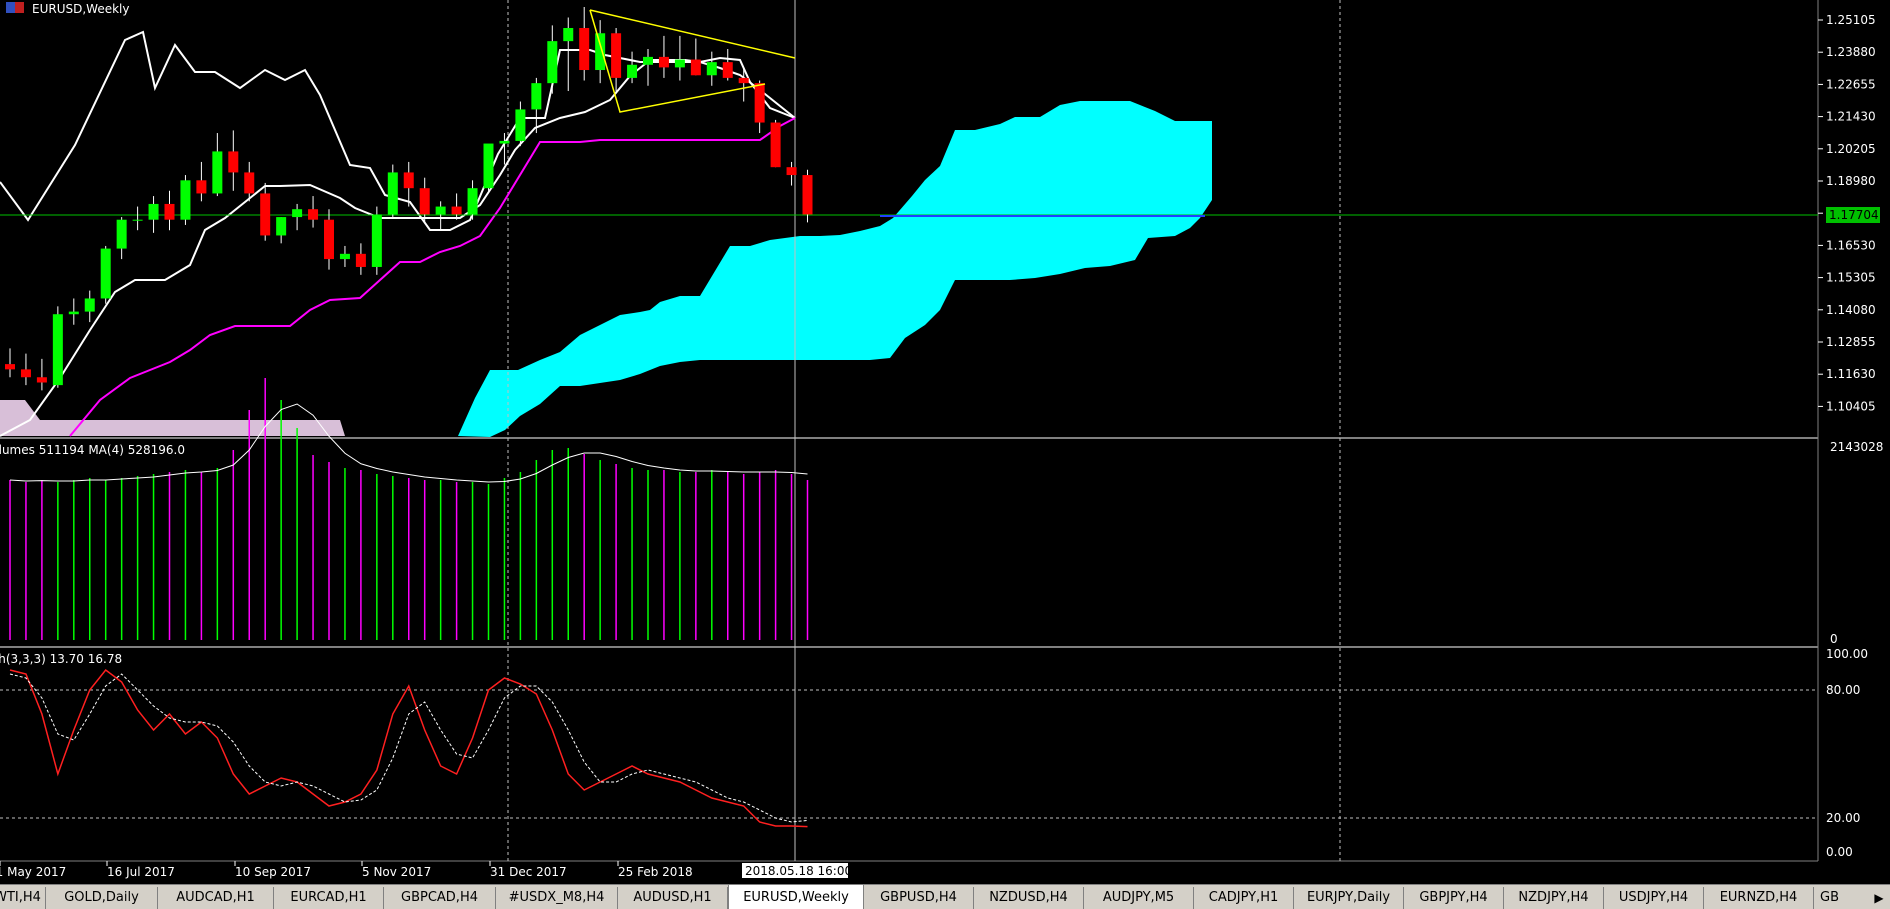  Describe the element at coordinates (1244, 898) in the screenshot. I see `tab-cadjpy: CADJPY,H1` at that location.